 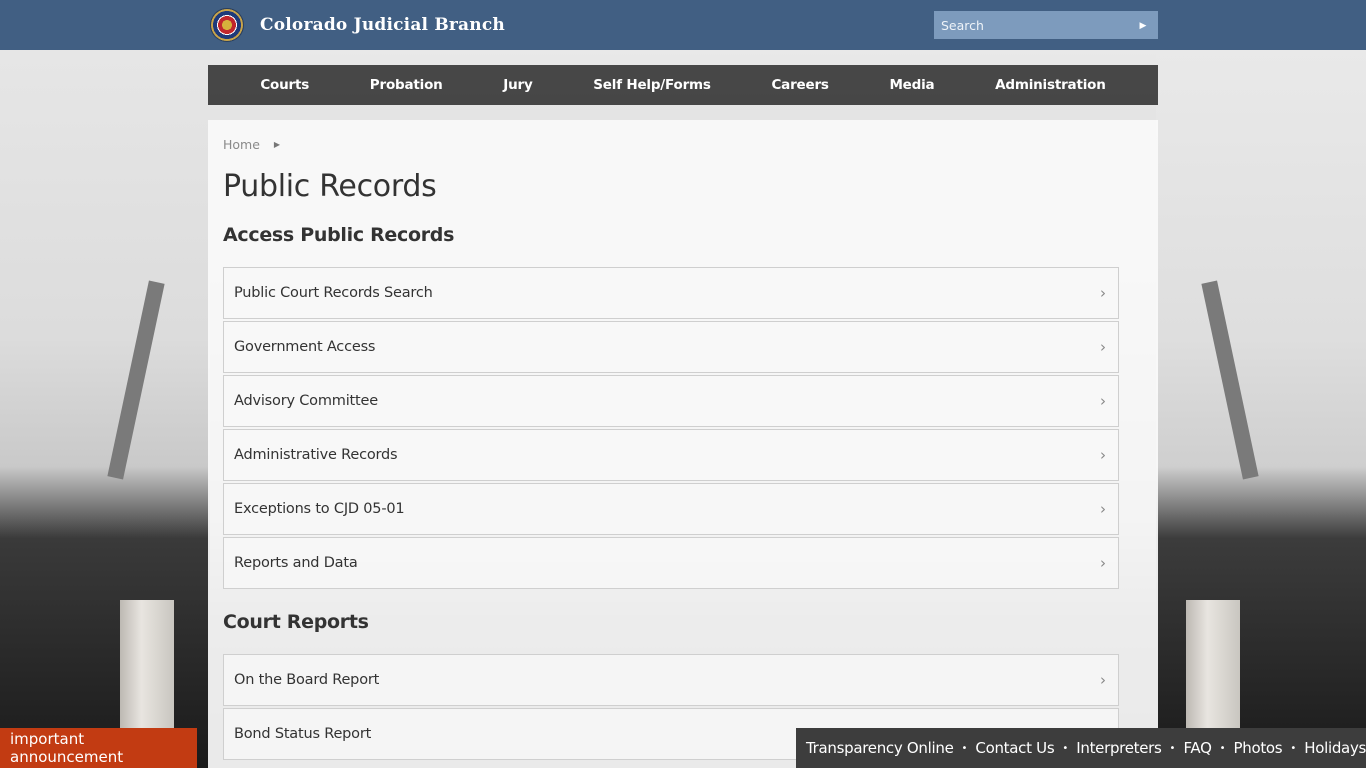 I want to click on search-submit-button: ▶, so click(x=1143, y=25).